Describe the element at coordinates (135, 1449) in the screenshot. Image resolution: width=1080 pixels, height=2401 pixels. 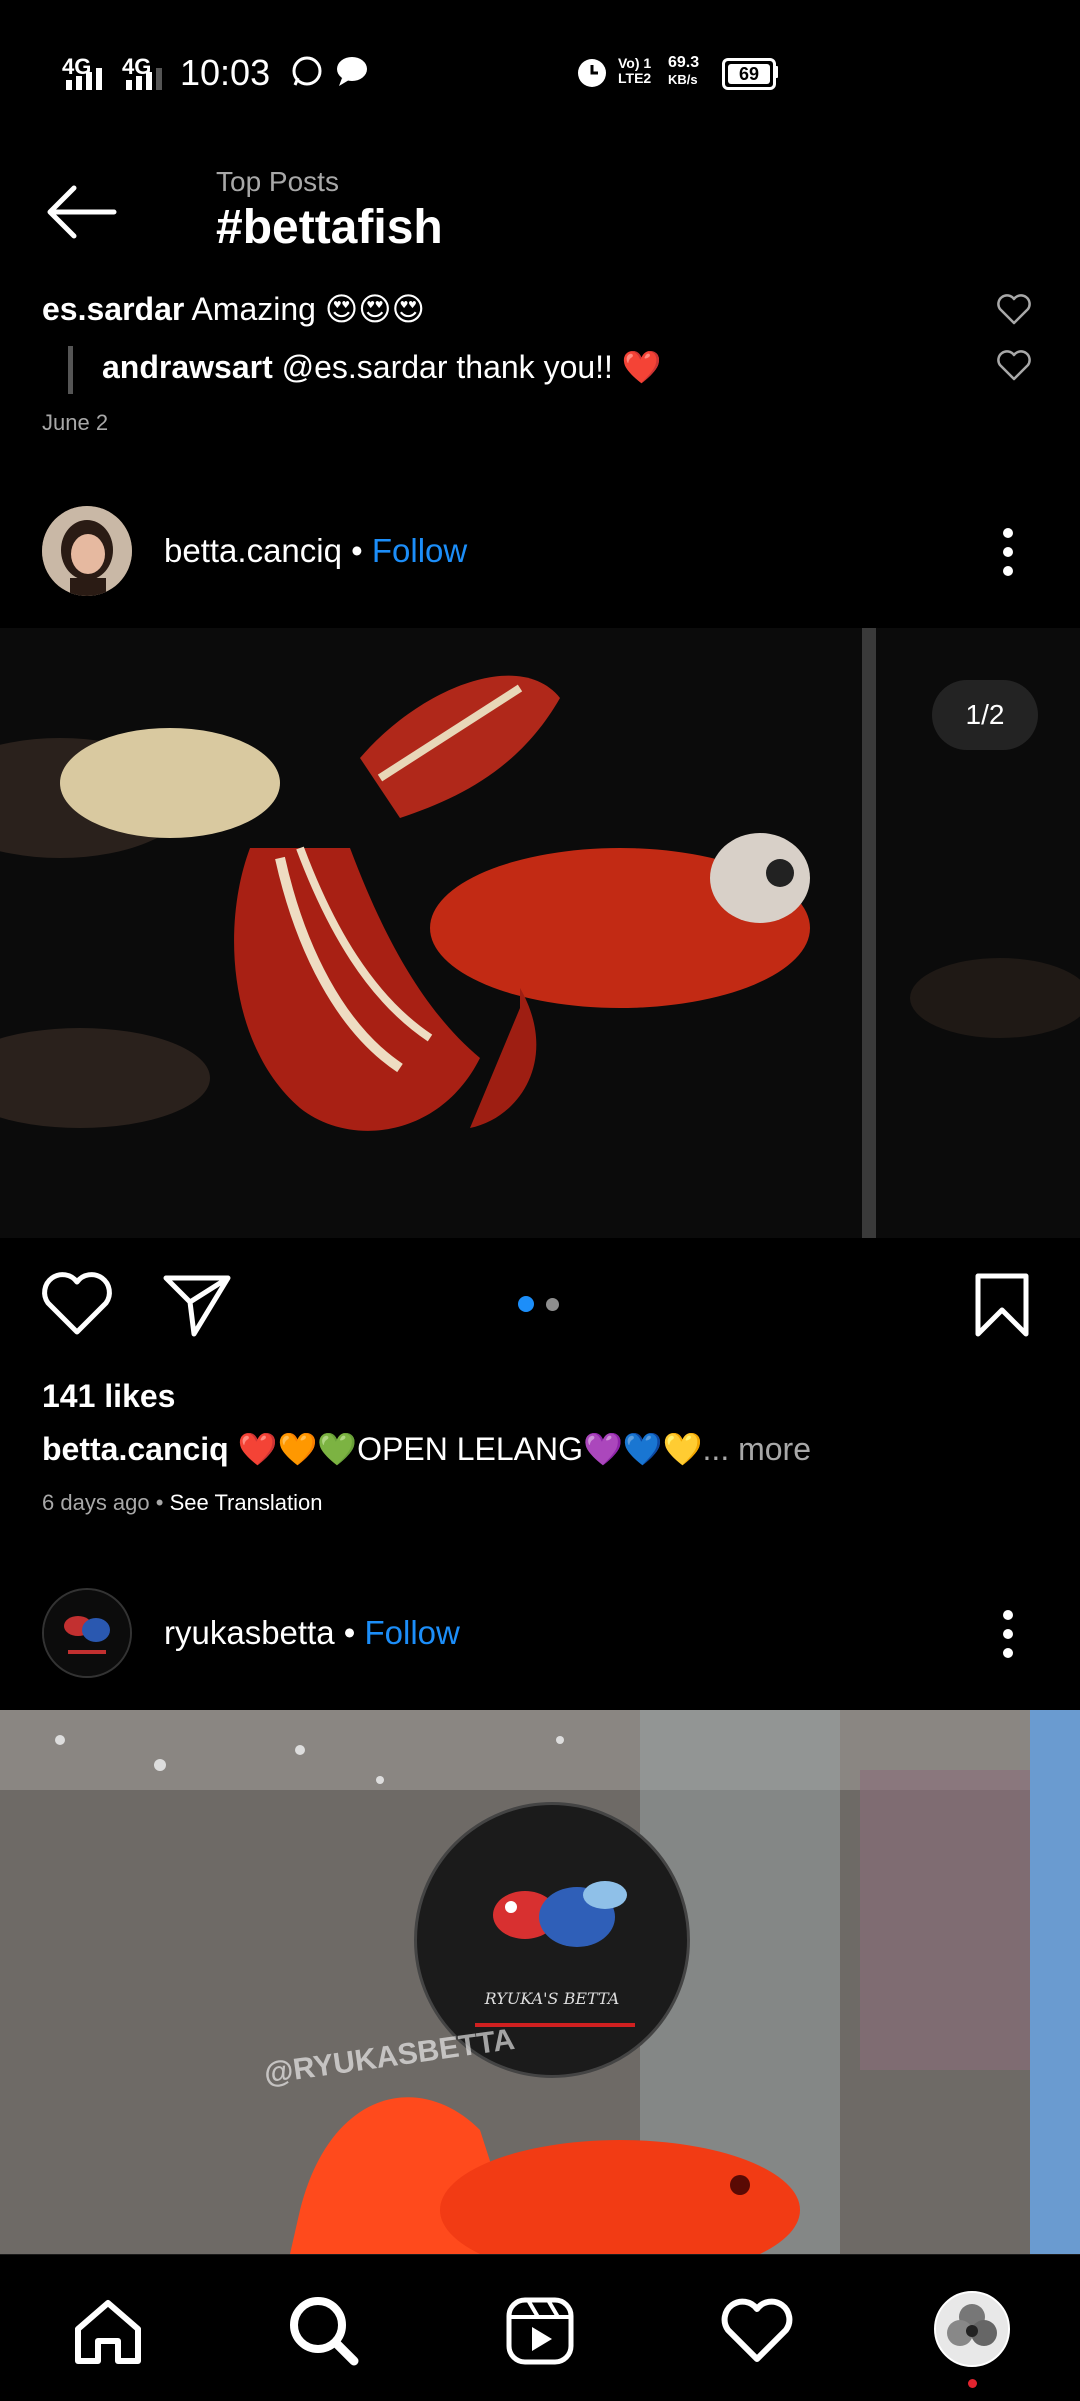
I see `caption-username: betta.canciq` at that location.